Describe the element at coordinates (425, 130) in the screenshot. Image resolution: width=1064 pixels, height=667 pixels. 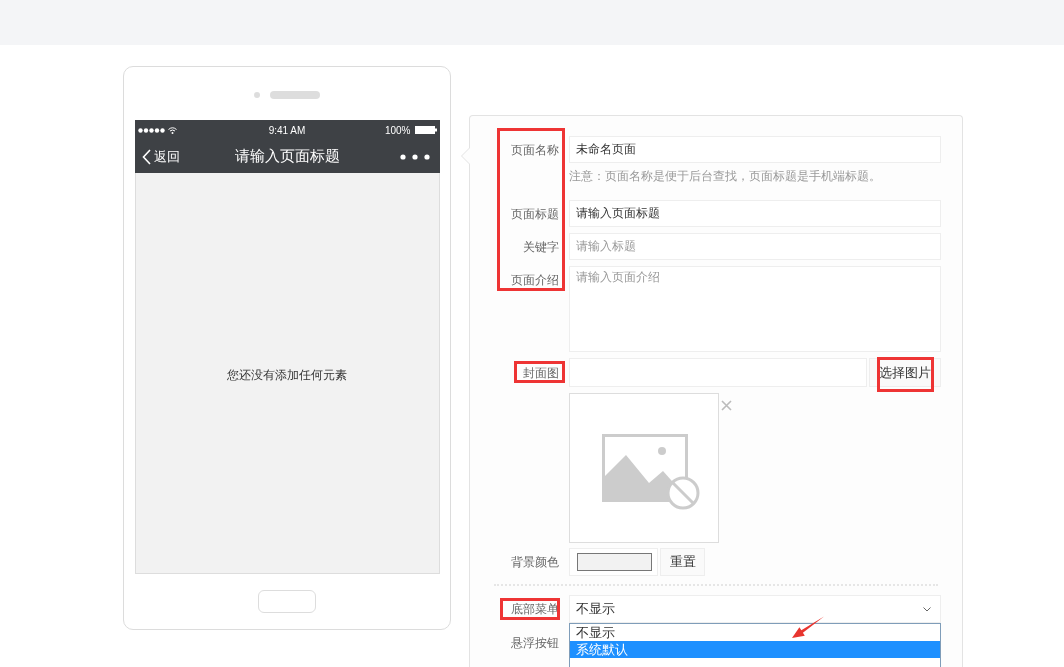
I see `battery-icon` at that location.